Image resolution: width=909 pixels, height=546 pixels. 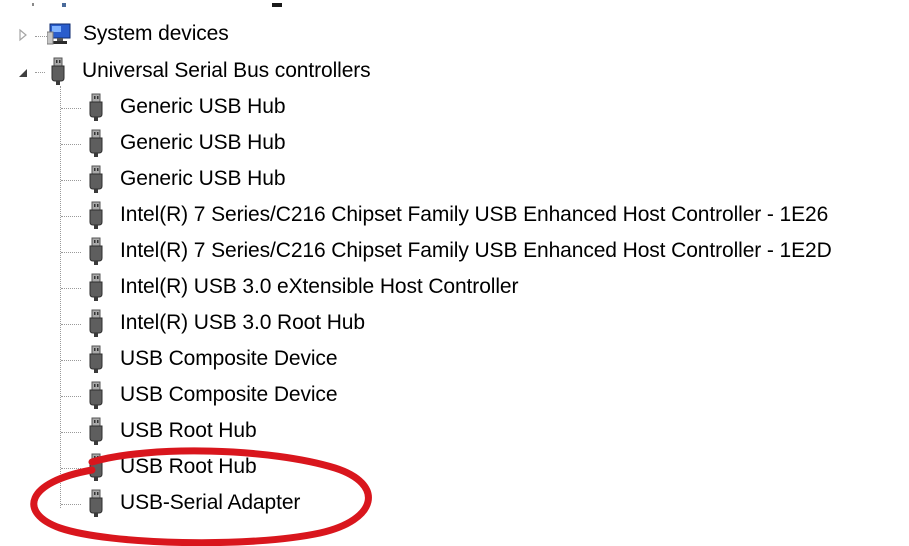 What do you see at coordinates (23, 35) in the screenshot?
I see `expand-arrow-icon` at bounding box center [23, 35].